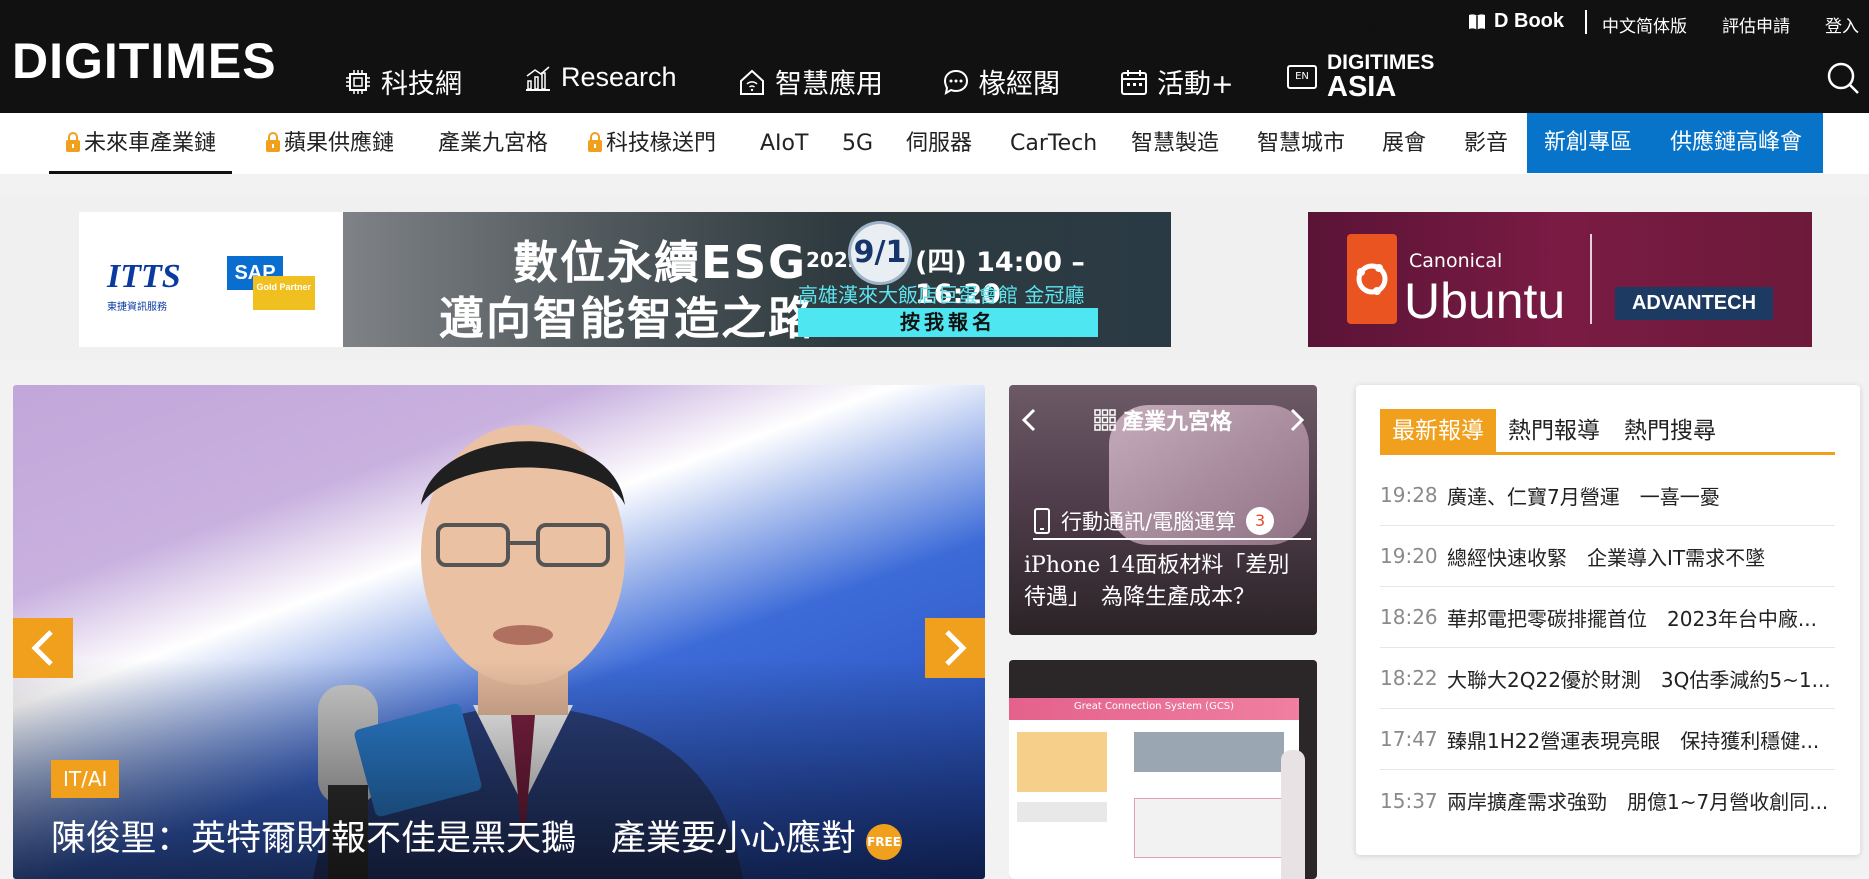 This screenshot has width=1869, height=879. What do you see at coordinates (1588, 143) in the screenshot?
I see `subnav-startup-zone: 新創專區` at bounding box center [1588, 143].